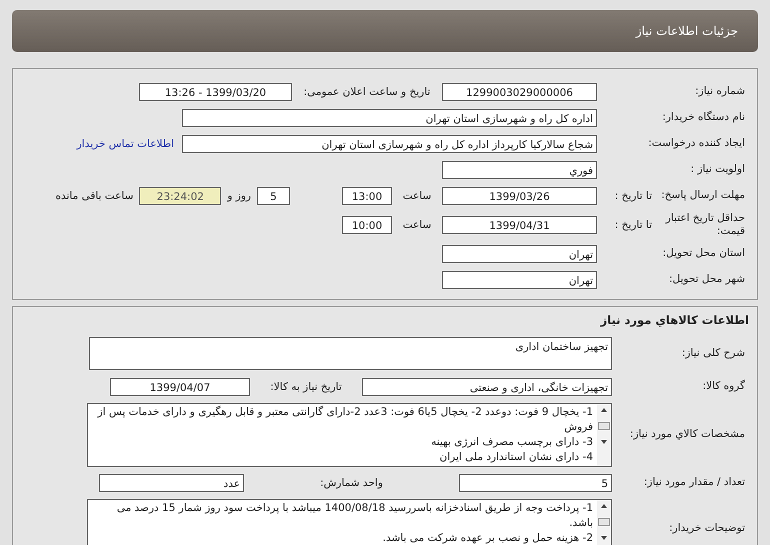 This screenshot has height=545, width=770. Describe the element at coordinates (351, 483) in the screenshot. I see `field-label: واحد شمارش:` at that location.